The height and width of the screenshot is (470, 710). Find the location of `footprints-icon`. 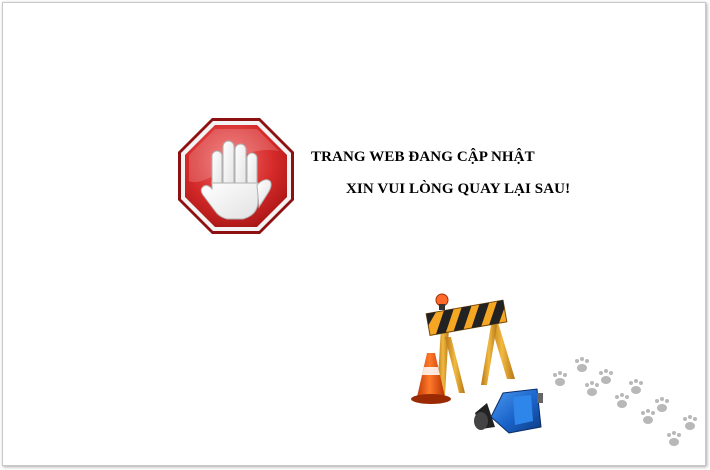

footprints-icon is located at coordinates (625, 401).